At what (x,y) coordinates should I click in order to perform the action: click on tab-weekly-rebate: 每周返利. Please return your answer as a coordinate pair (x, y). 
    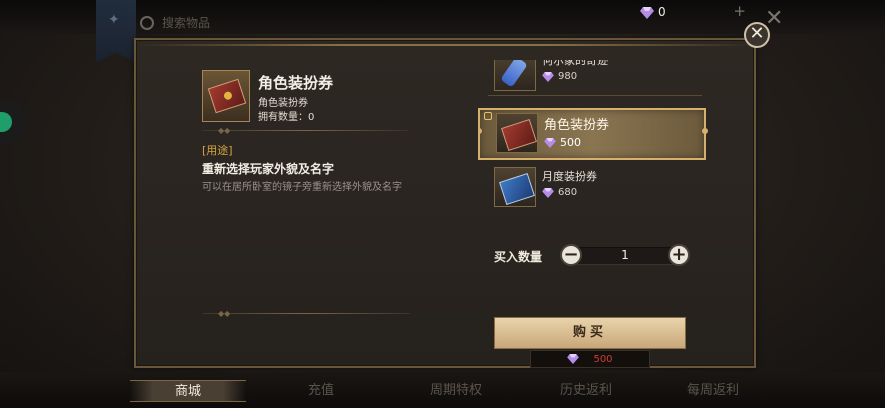
    Looking at the image, I should click on (713, 391).